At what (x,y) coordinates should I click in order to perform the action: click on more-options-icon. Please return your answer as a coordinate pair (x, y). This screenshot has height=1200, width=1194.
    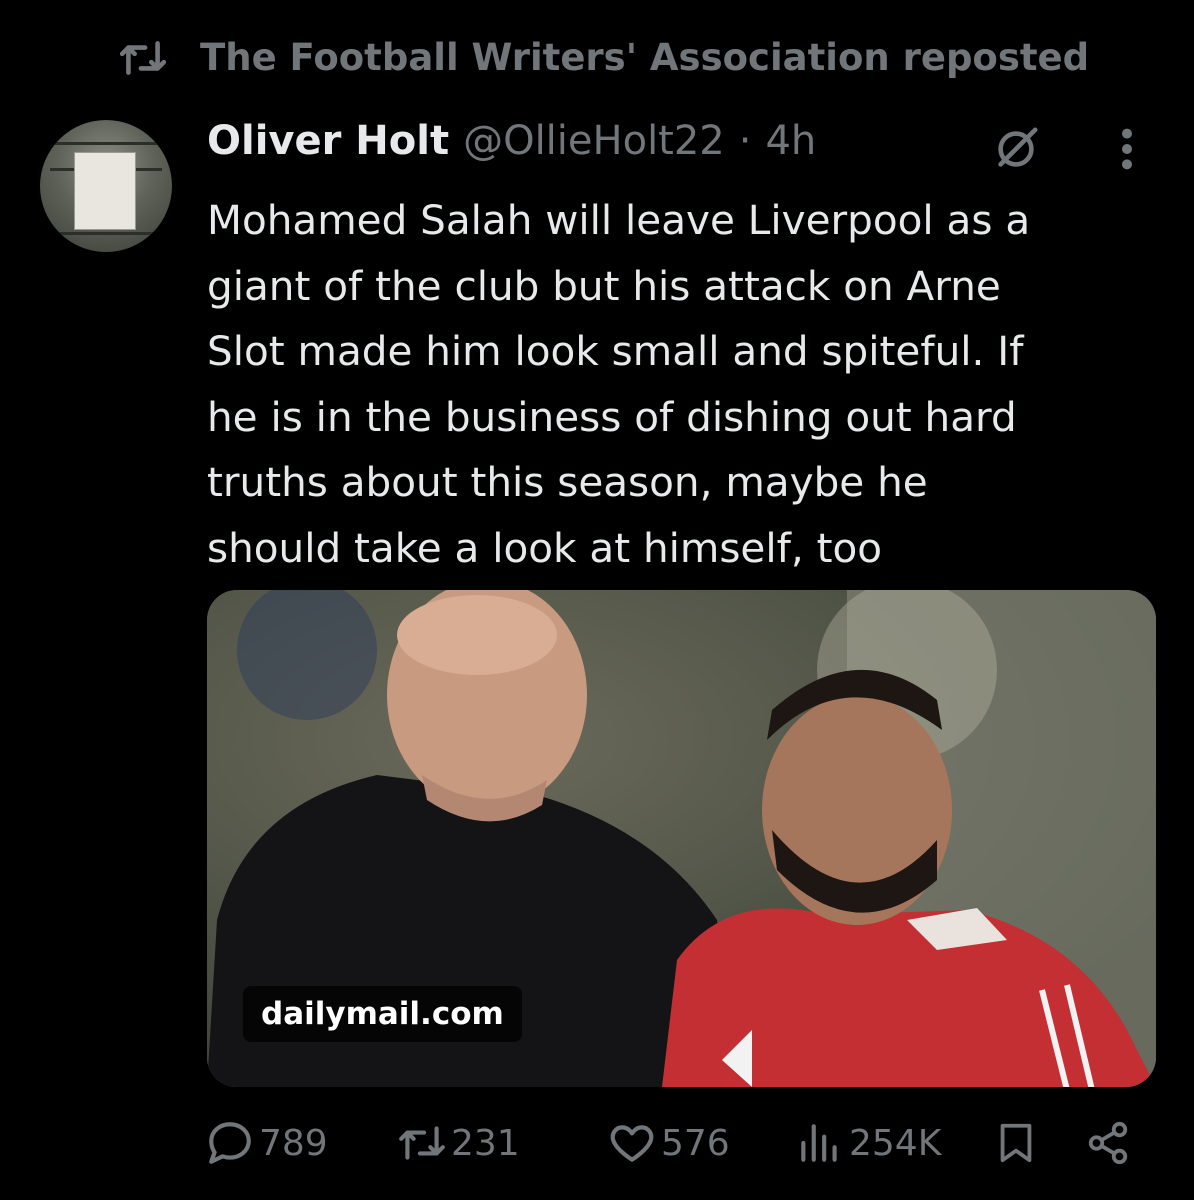
    Looking at the image, I should click on (1127, 149).